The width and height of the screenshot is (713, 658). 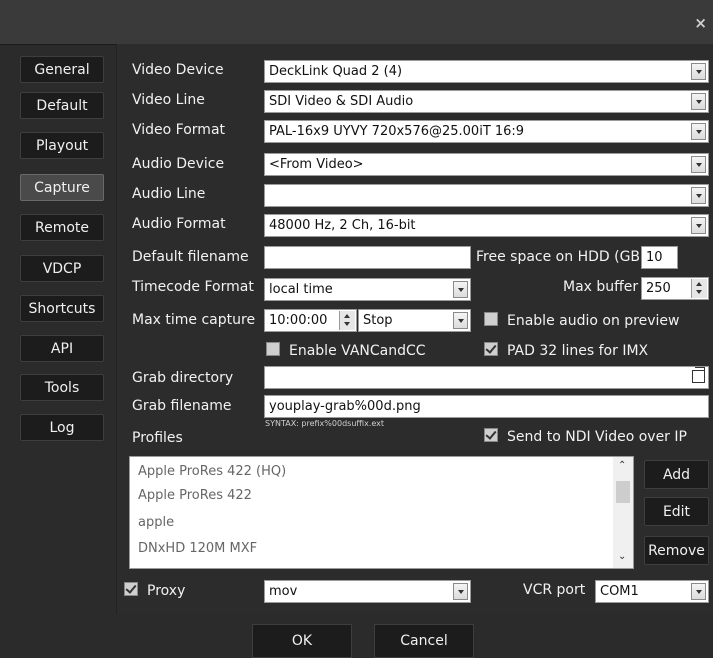 What do you see at coordinates (486, 164) in the screenshot?
I see `audio-device-select: <From Video>` at bounding box center [486, 164].